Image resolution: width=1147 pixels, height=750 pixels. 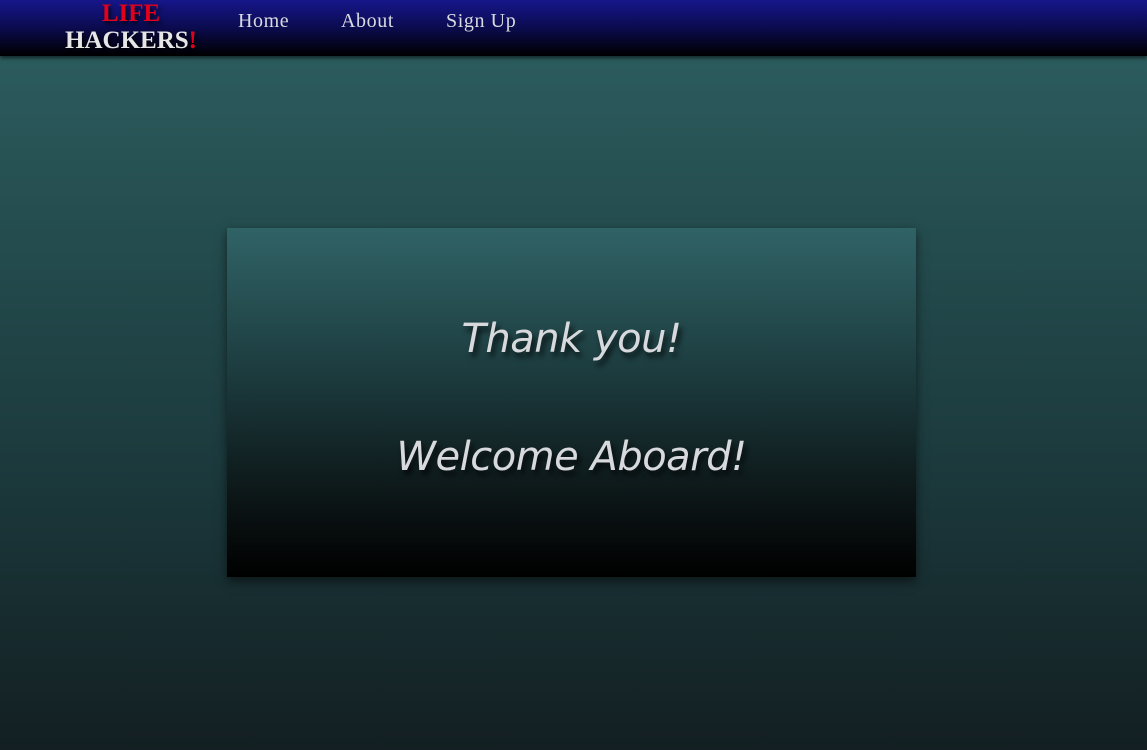 What do you see at coordinates (192, 40) in the screenshot?
I see `logo-exclaim: !` at bounding box center [192, 40].